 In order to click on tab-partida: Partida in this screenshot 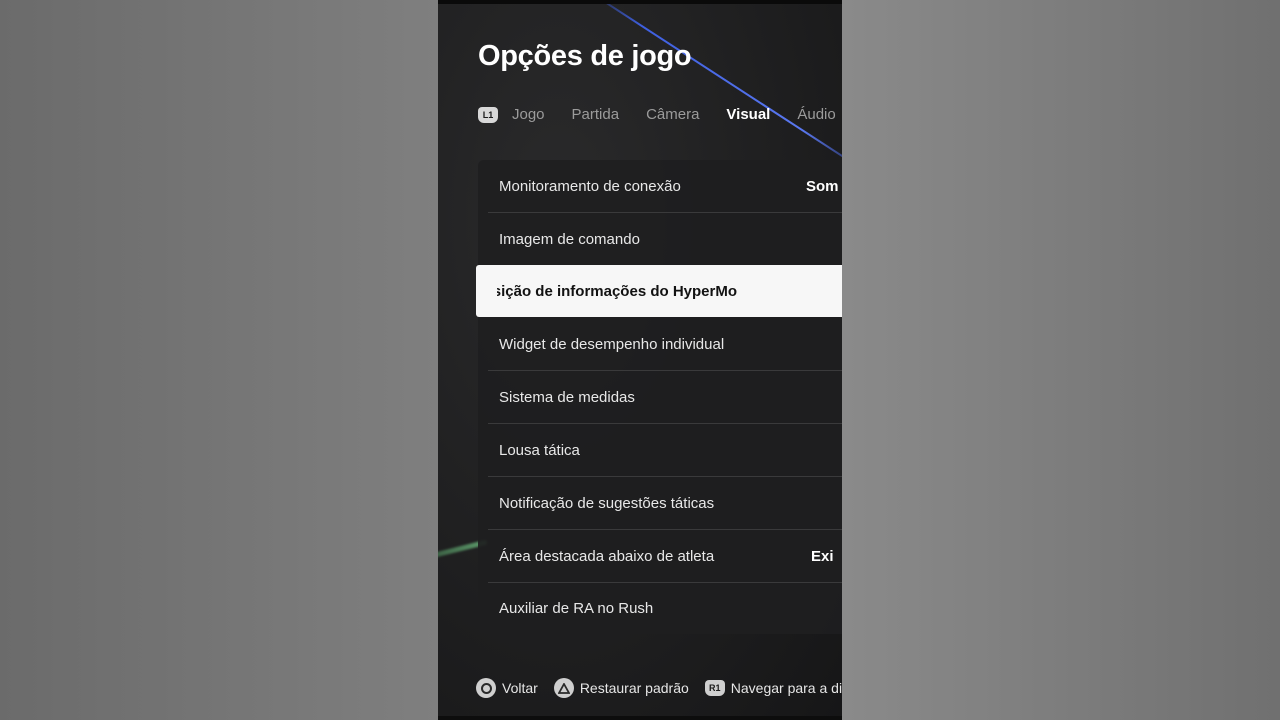, I will do `click(596, 114)`.